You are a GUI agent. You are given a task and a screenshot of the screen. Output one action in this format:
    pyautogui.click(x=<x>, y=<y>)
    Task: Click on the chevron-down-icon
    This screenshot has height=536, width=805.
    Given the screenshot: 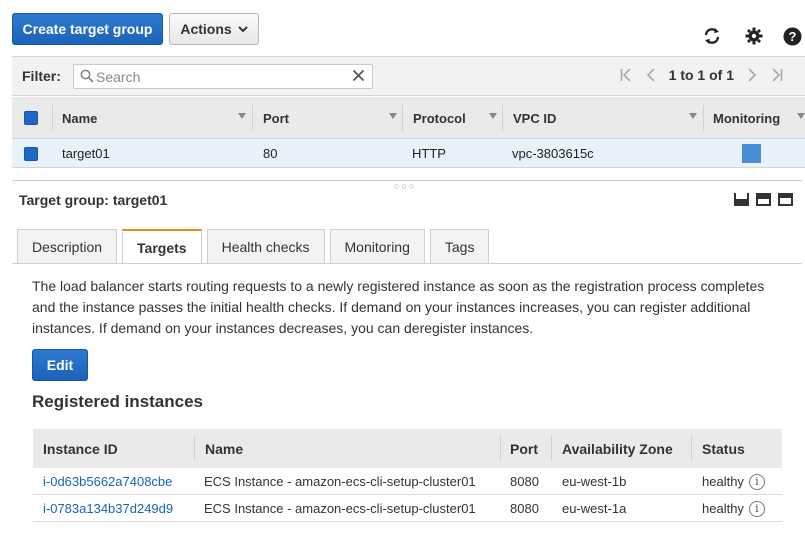 What is the action you would take?
    pyautogui.click(x=242, y=28)
    